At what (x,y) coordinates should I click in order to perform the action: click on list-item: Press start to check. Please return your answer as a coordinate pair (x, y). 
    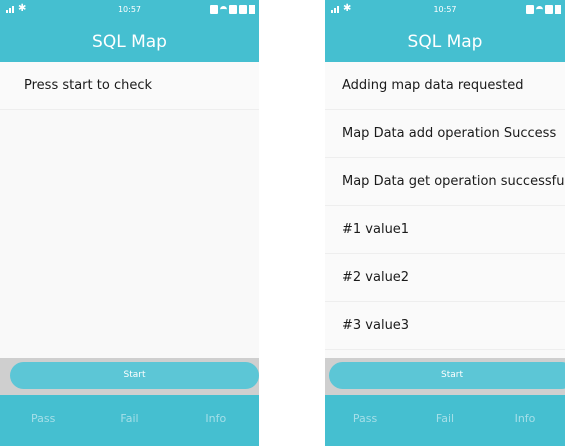
    Looking at the image, I should click on (129, 86).